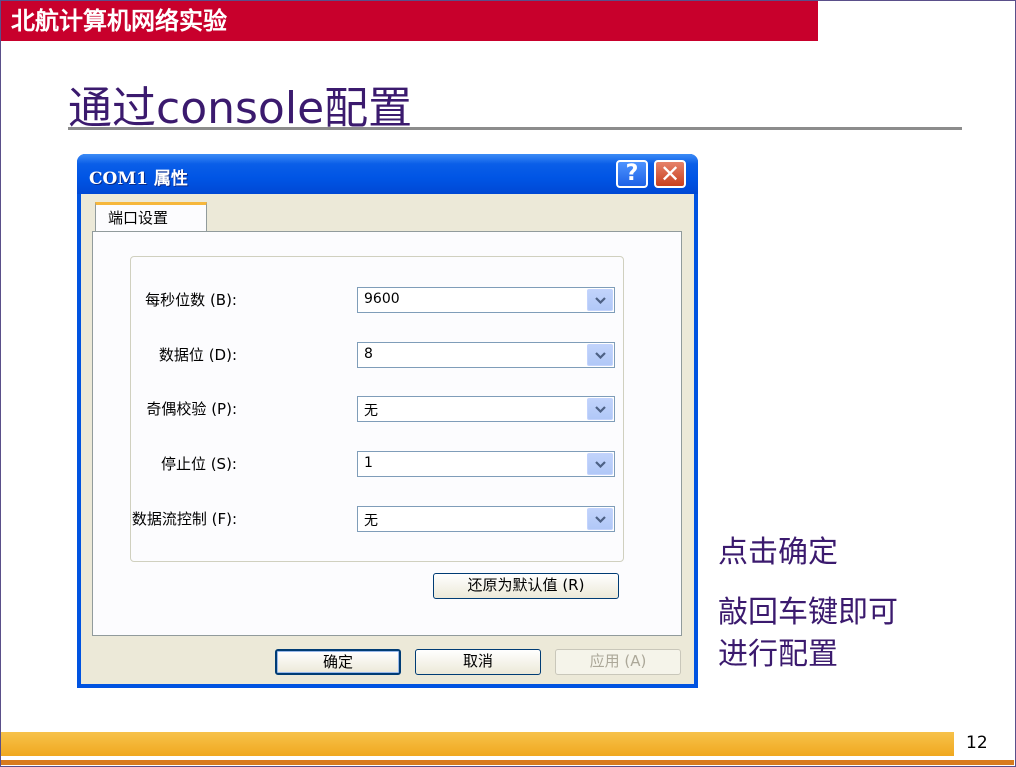  What do you see at coordinates (138, 179) in the screenshot?
I see `dialog-title: COM1 属性` at bounding box center [138, 179].